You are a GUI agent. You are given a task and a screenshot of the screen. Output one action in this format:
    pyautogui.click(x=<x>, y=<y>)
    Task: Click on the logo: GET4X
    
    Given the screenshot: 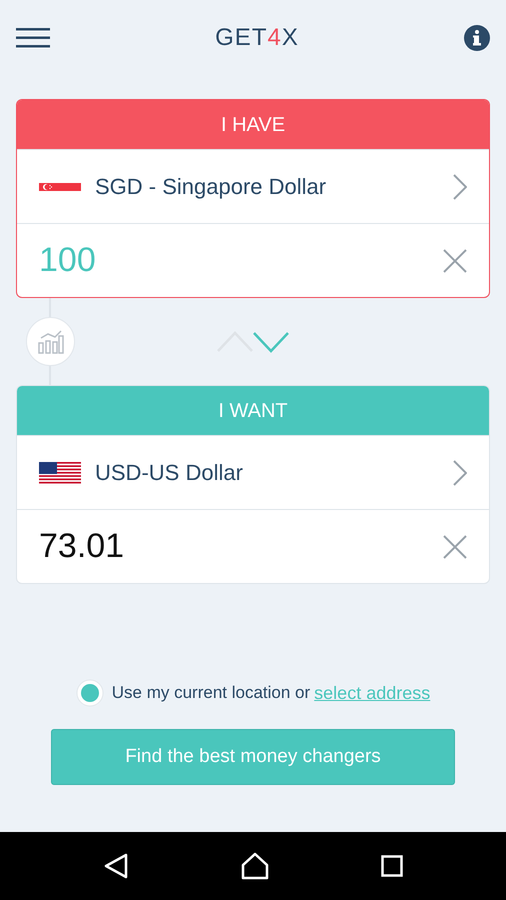 What is the action you would take?
    pyautogui.click(x=257, y=37)
    